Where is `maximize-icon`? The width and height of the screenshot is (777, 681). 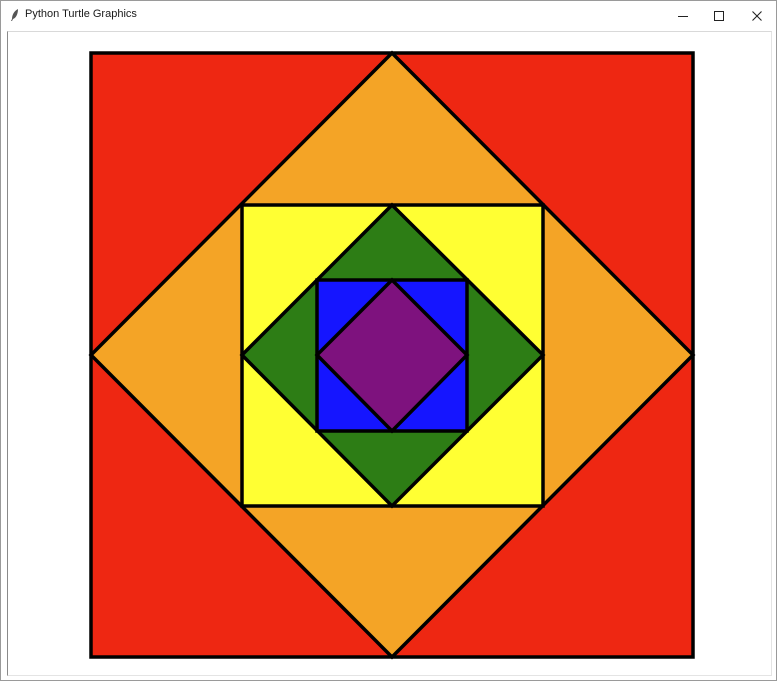 maximize-icon is located at coordinates (719, 15).